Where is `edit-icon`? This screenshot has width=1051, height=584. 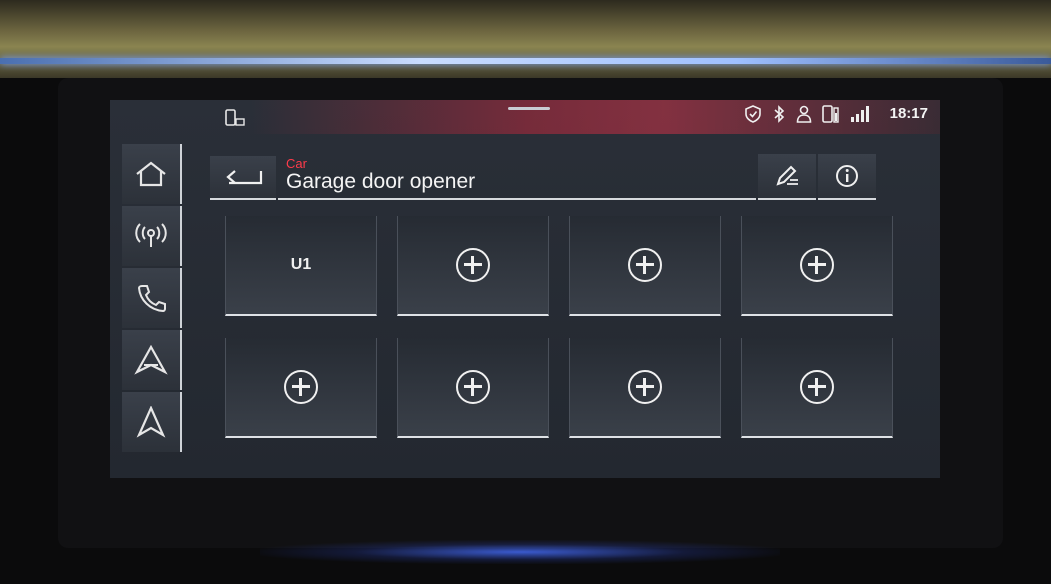 edit-icon is located at coordinates (787, 176).